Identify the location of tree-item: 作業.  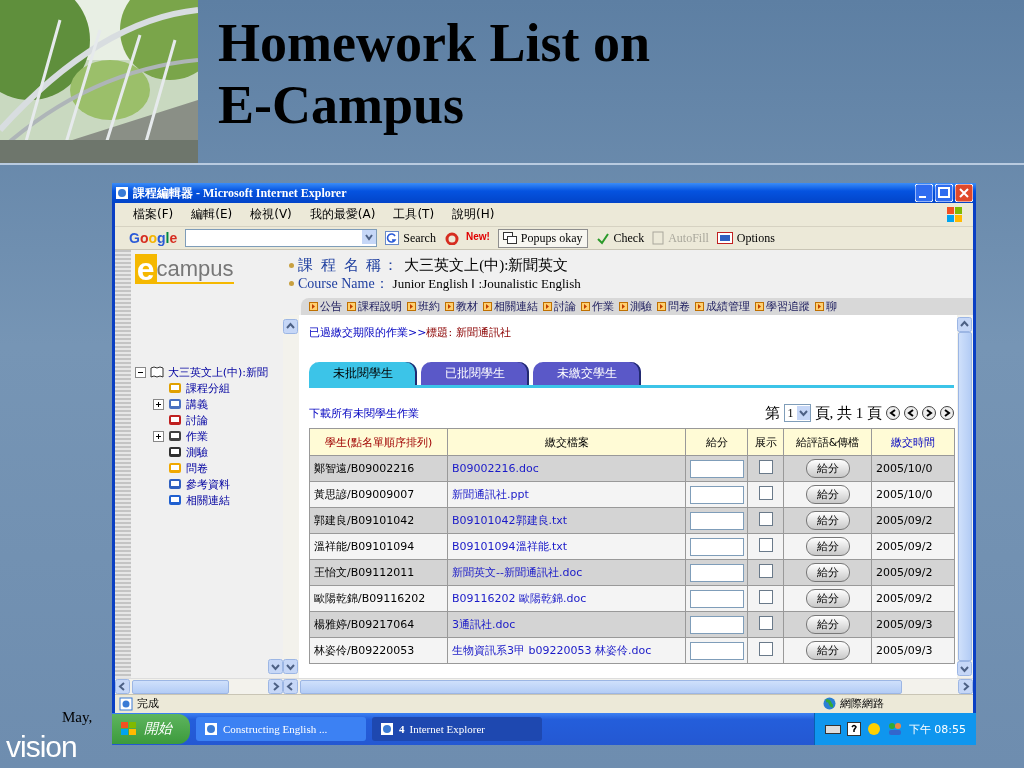
(196, 436).